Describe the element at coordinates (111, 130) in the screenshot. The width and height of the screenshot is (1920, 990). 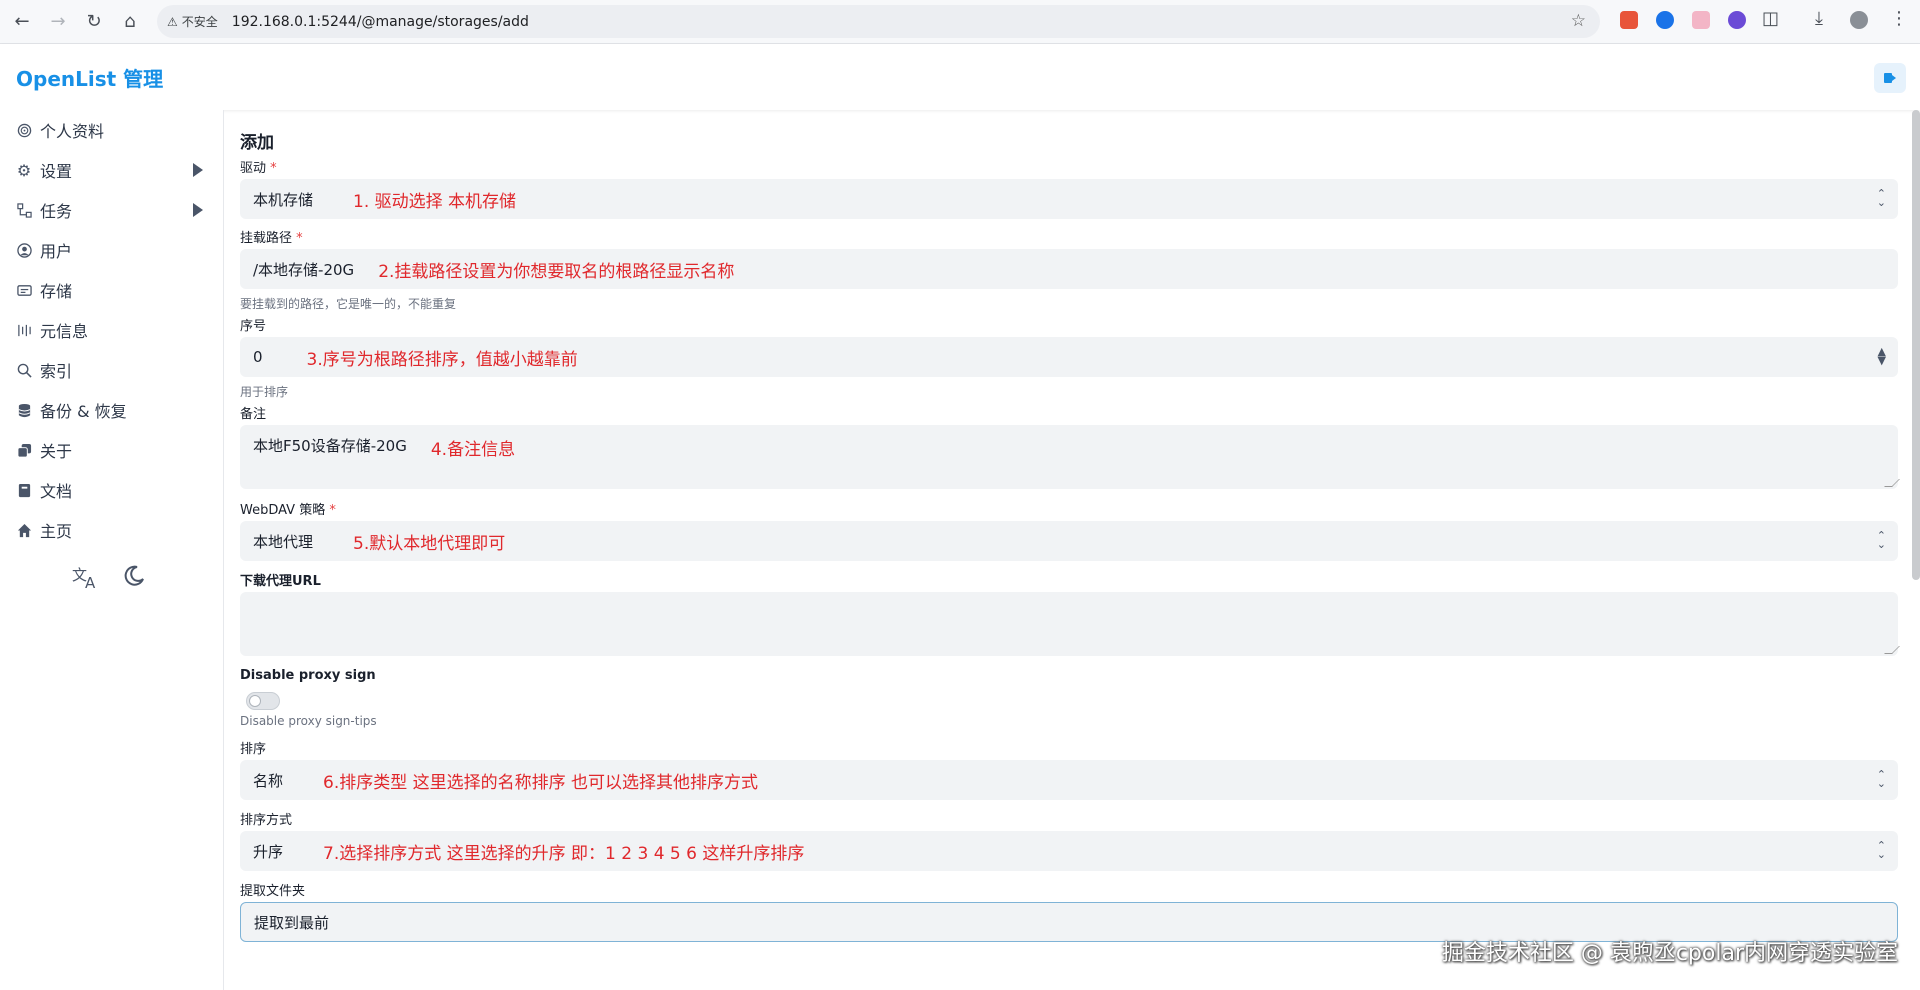
I see `sidebar-item-profile: 个人资料` at that location.